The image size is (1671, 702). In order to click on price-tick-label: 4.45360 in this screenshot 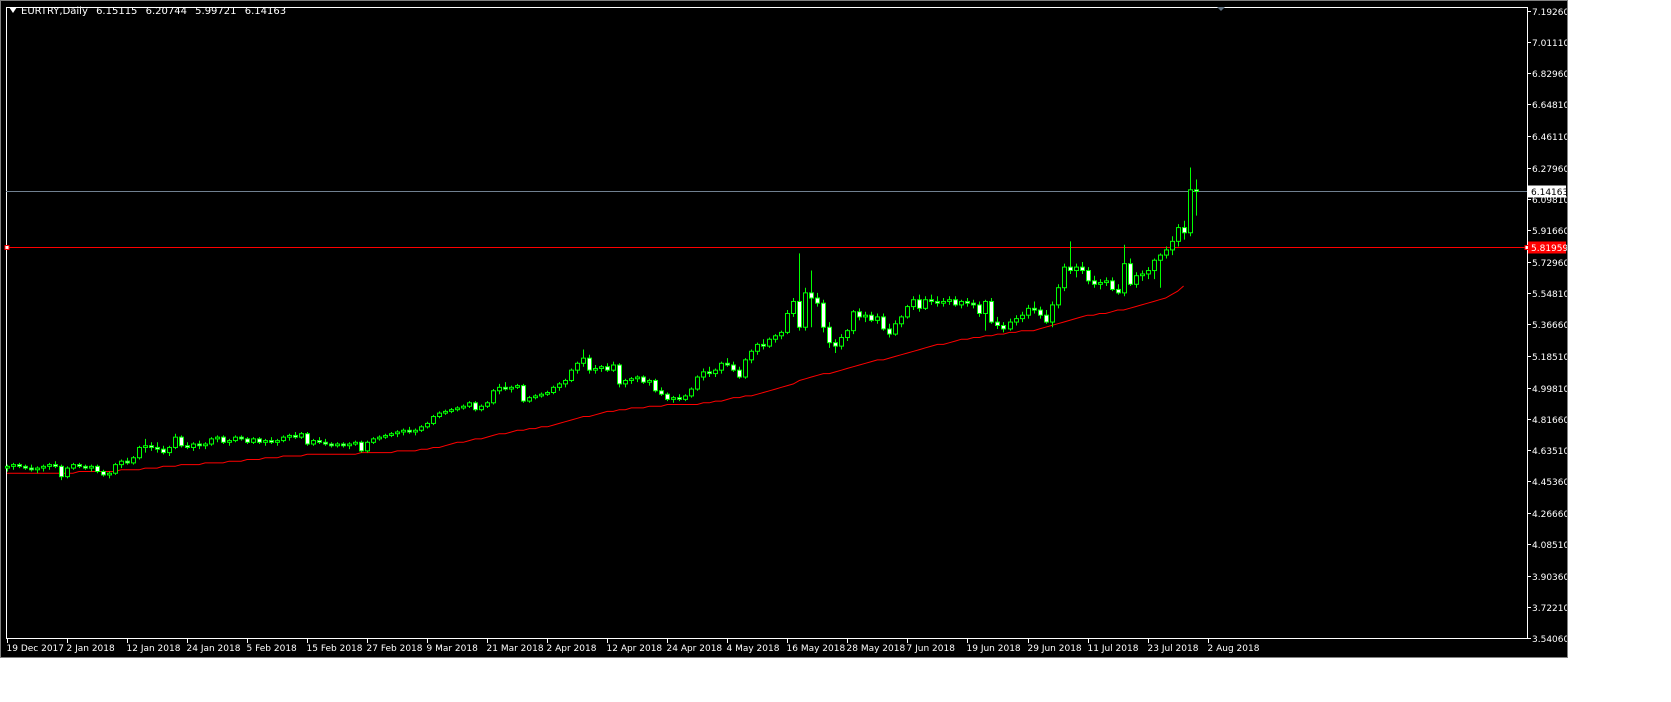, I will do `click(1550, 483)`.